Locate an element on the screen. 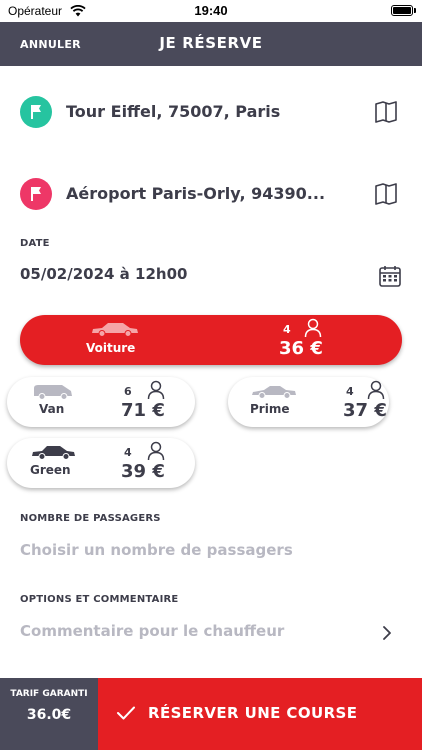 This screenshot has height=750, width=422. comment-field: Commentaire pour le chauffeur is located at coordinates (152, 631).